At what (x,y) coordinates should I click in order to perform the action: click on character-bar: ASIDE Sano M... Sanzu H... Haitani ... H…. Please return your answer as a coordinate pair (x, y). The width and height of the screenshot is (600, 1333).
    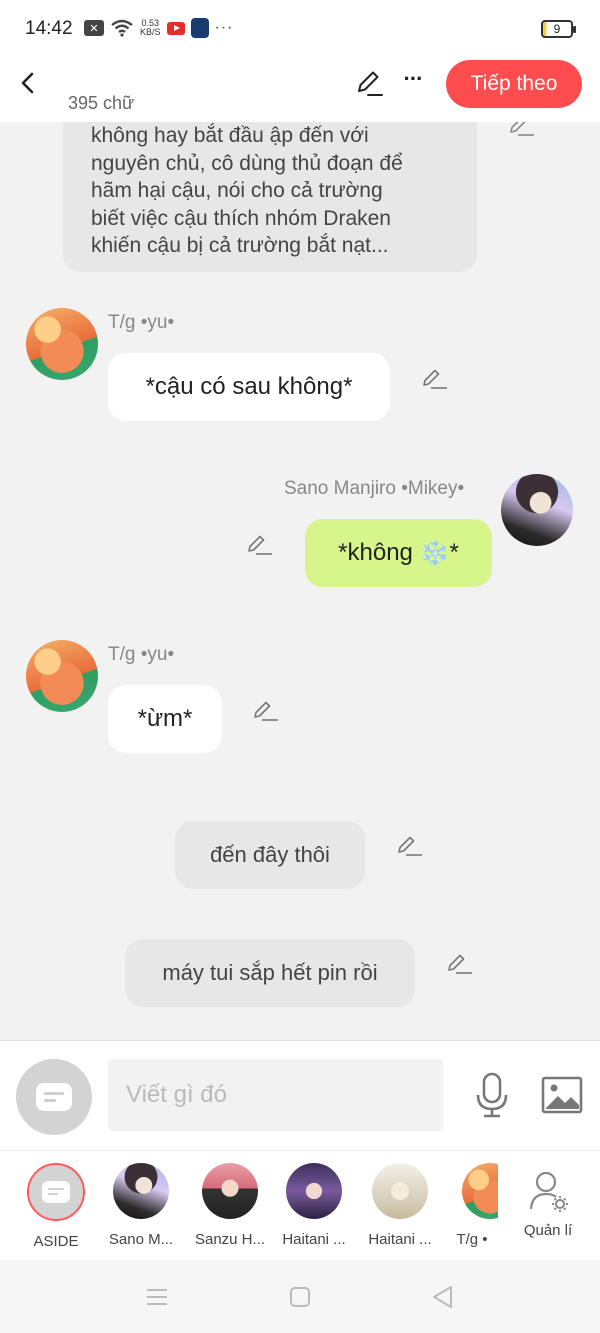
    Looking at the image, I should click on (300, 1205).